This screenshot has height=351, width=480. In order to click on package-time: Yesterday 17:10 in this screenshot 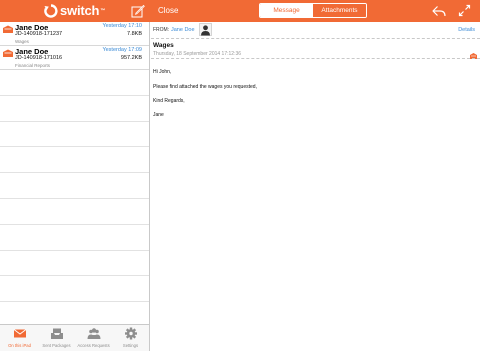, I will do `click(122, 26)`.